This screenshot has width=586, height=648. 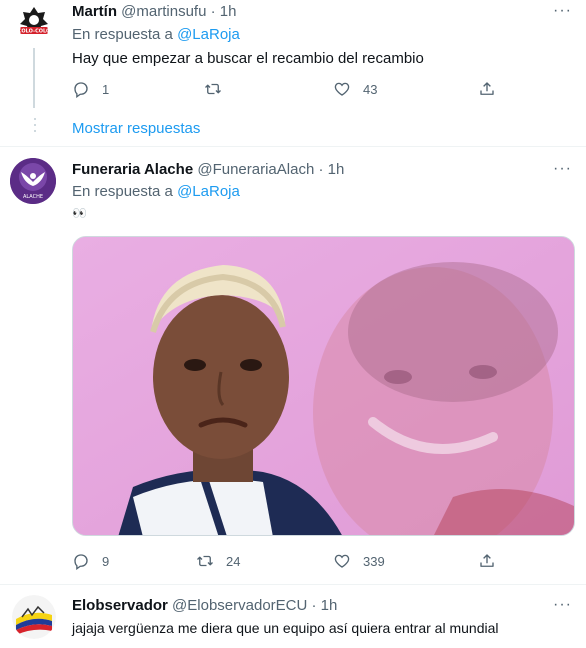 I want to click on ecuador-flag-icon, so click(x=34, y=617).